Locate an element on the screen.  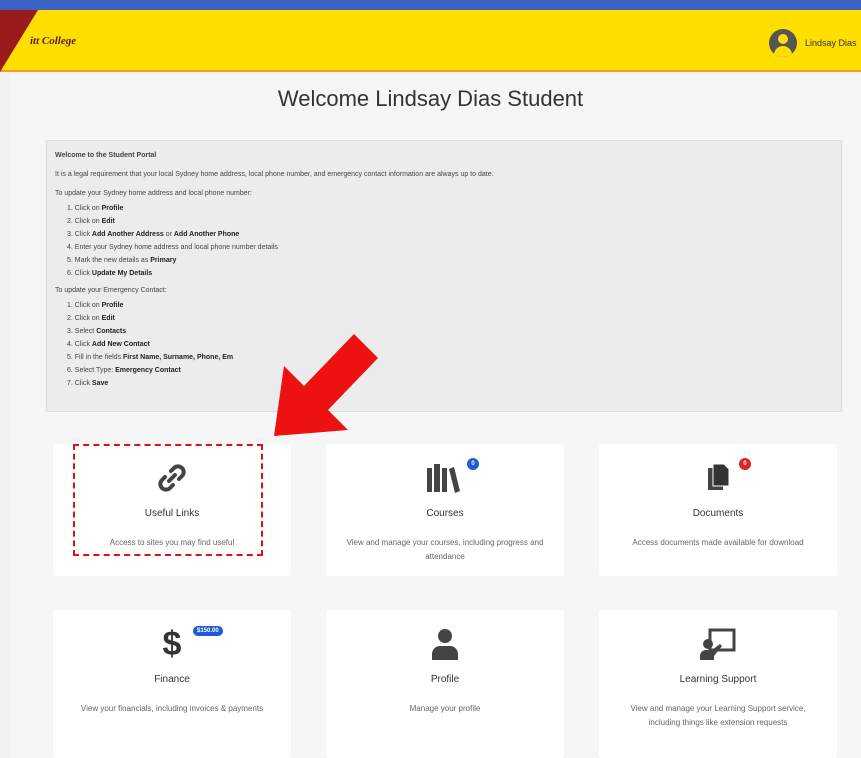
contact-heading: To update your Emergency Contact: is located at coordinates (111, 290).